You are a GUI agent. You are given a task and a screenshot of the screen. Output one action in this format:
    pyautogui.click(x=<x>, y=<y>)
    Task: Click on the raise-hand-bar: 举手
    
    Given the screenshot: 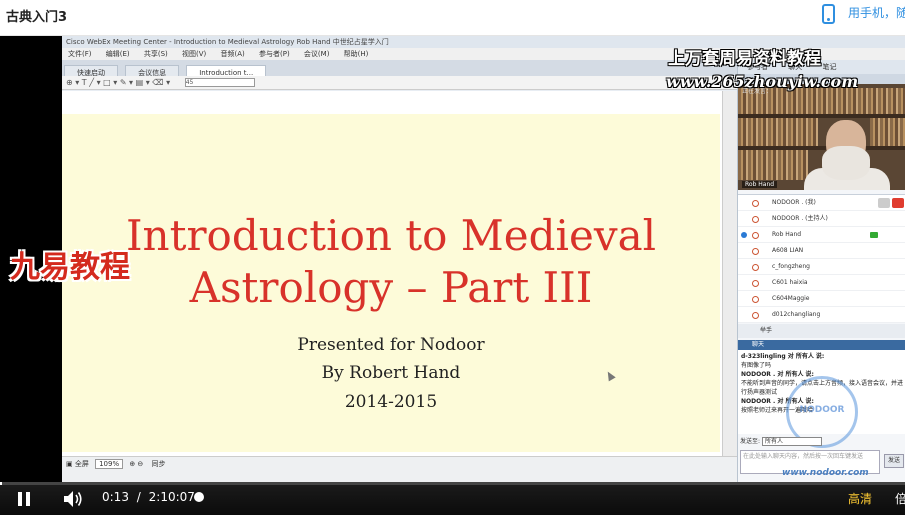 What is the action you would take?
    pyautogui.click(x=821, y=331)
    